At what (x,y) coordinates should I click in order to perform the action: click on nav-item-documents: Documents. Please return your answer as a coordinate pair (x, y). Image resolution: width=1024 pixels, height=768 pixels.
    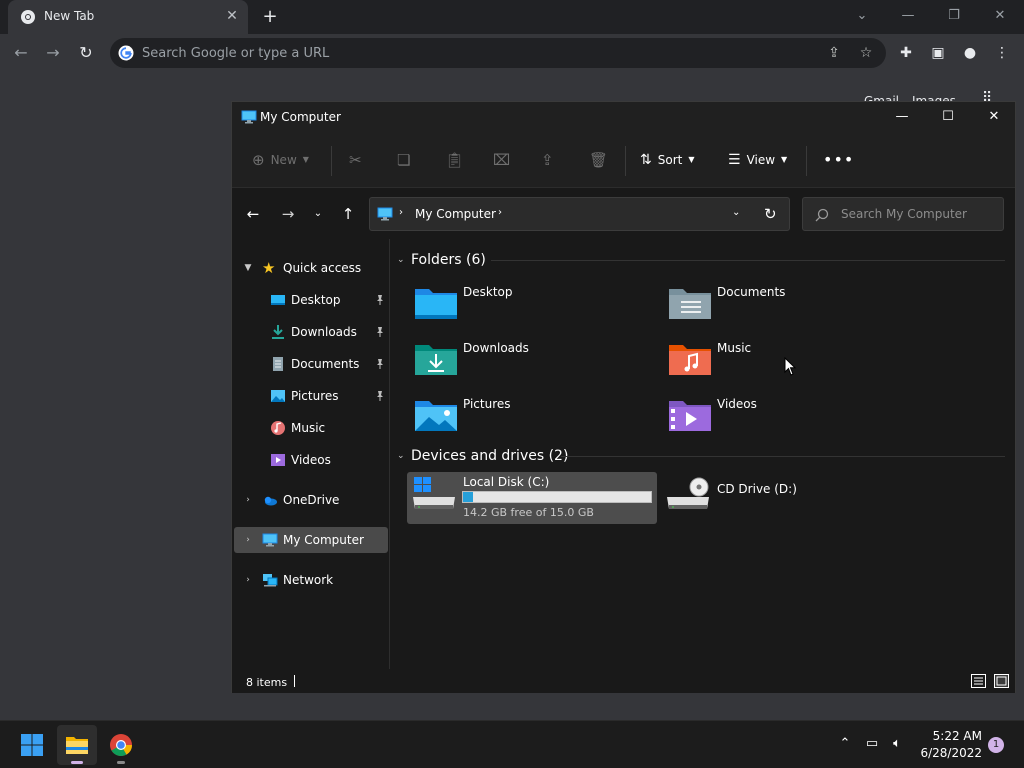
    Looking at the image, I should click on (311, 364).